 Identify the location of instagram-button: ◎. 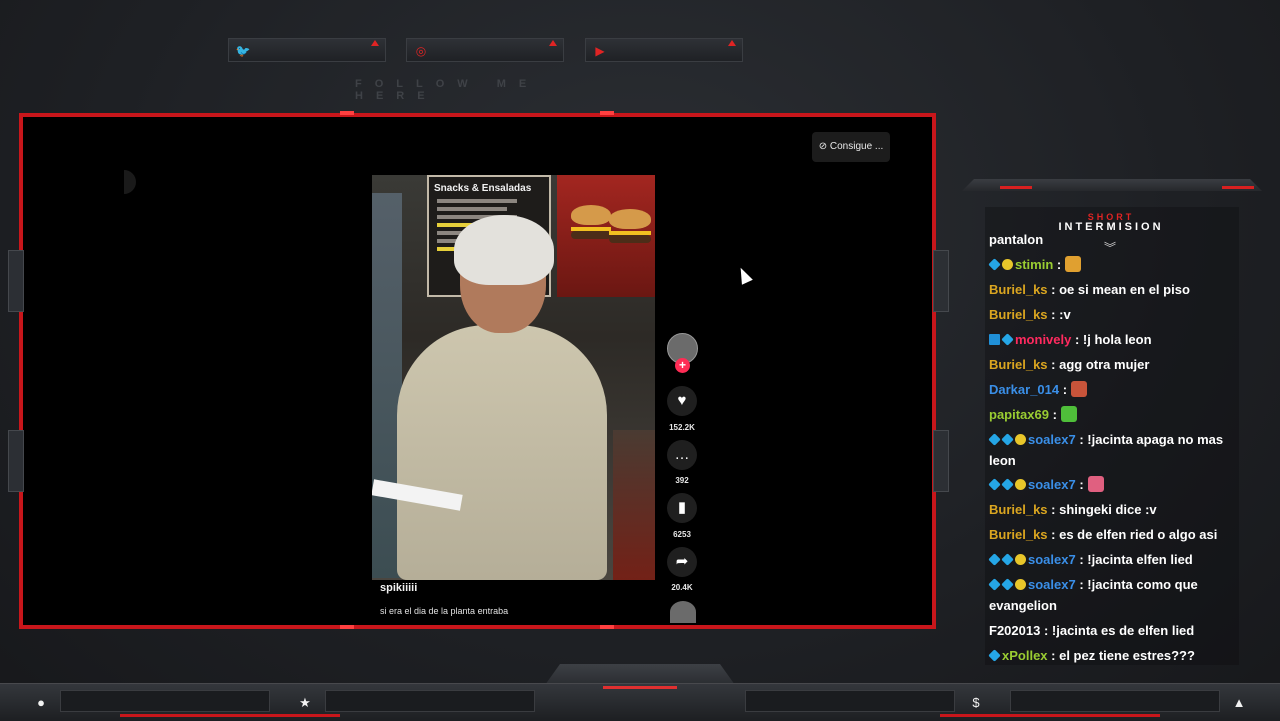
(485, 50).